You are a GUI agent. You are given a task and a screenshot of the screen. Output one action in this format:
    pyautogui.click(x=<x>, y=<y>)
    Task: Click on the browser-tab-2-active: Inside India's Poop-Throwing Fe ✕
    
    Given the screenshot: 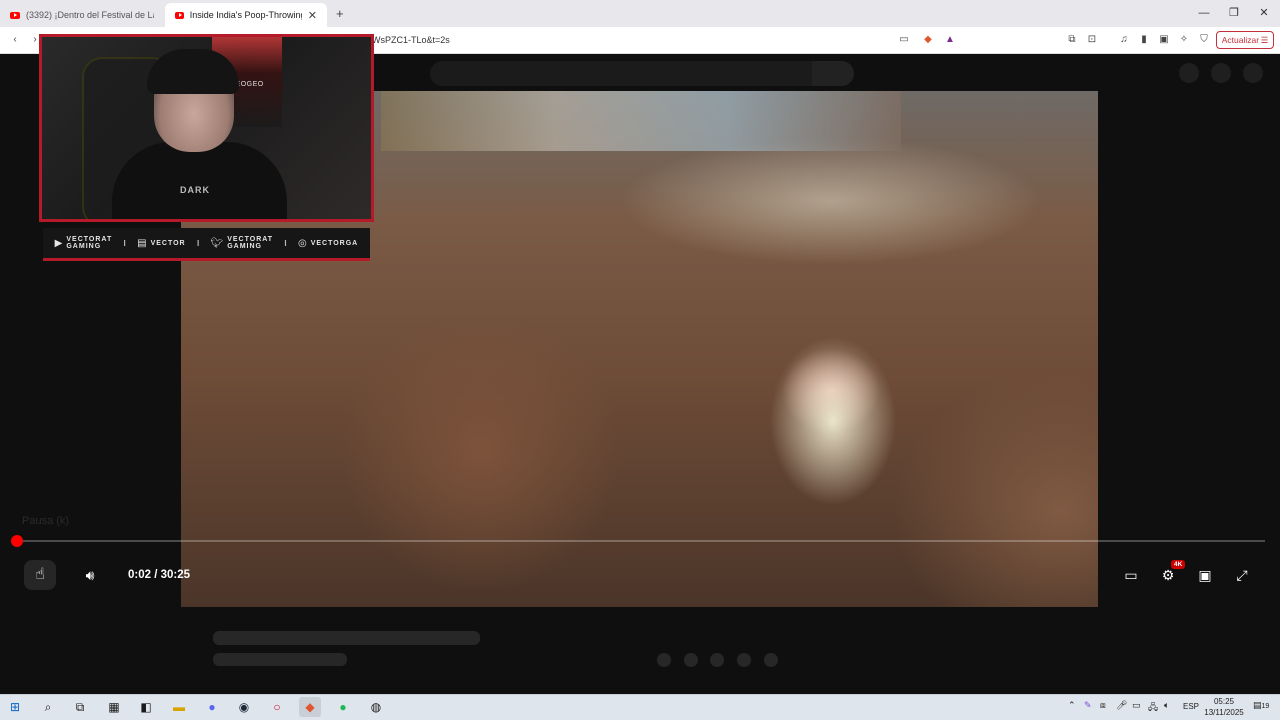 What is the action you would take?
    pyautogui.click(x=246, y=15)
    